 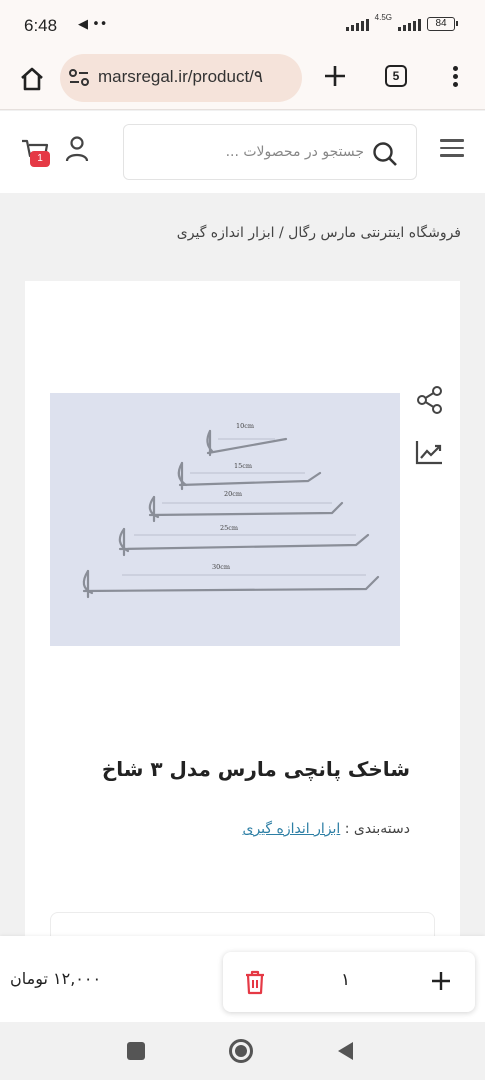 I want to click on back-icon, so click(x=345, y=1051).